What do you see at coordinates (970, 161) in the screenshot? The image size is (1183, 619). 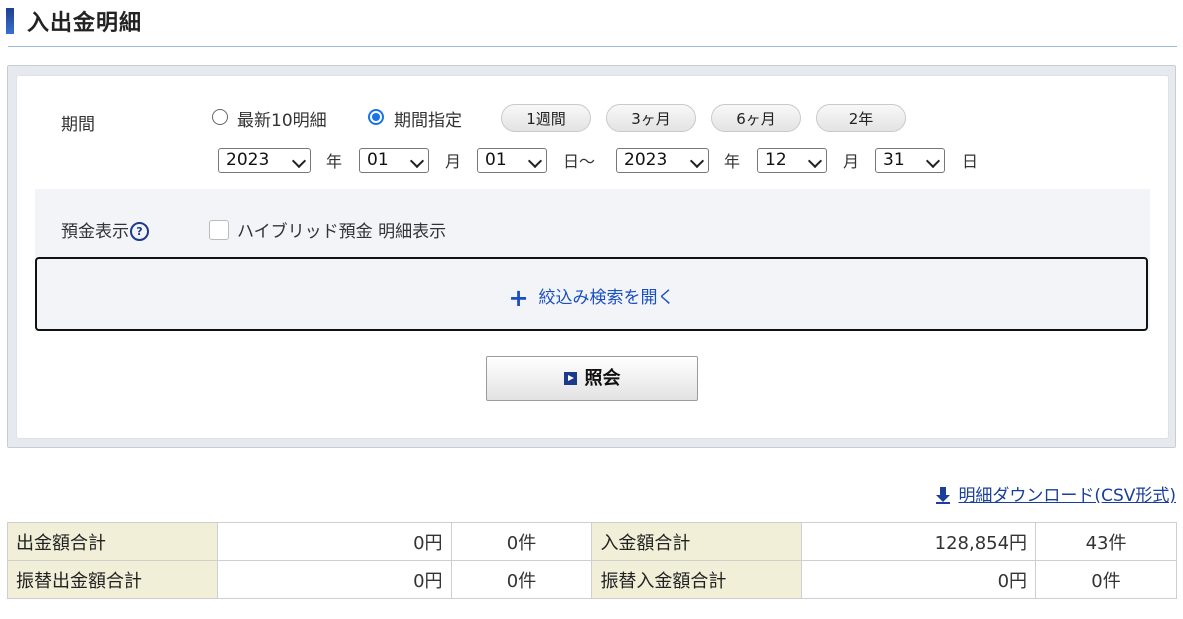 I see `to-day-unit: 日` at bounding box center [970, 161].